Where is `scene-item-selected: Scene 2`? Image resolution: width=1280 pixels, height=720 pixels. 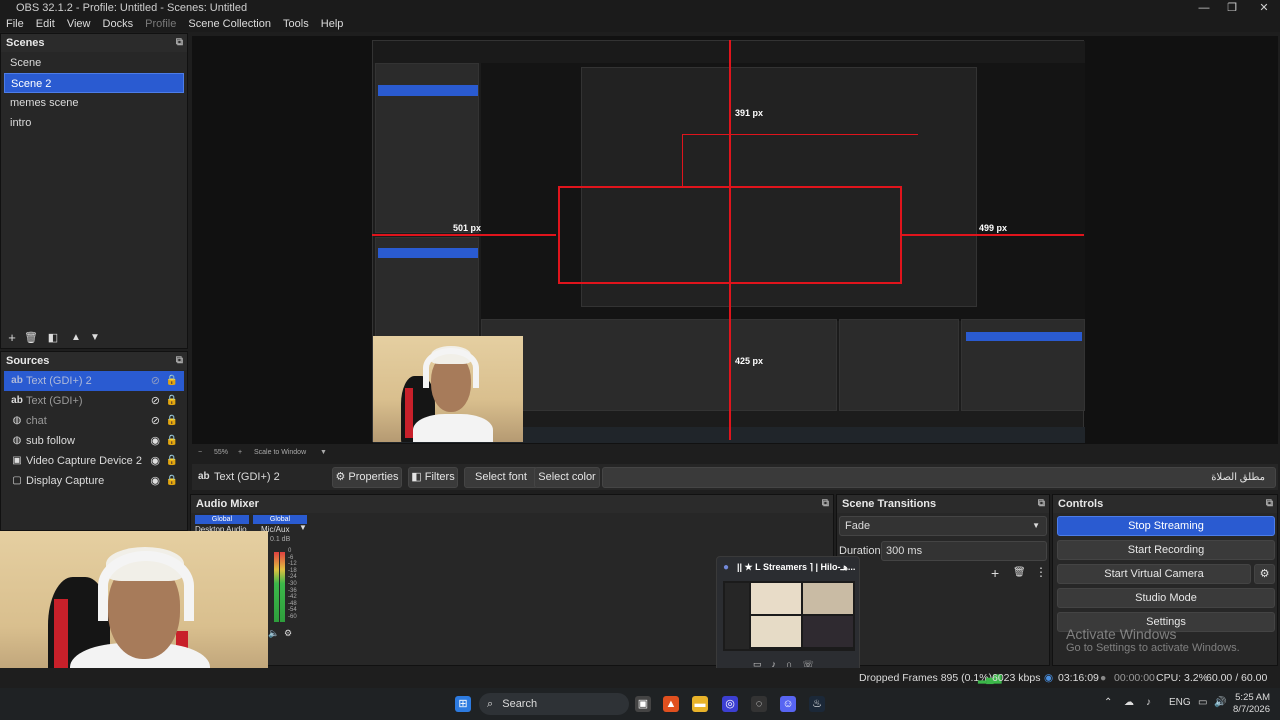 scene-item-selected: Scene 2 is located at coordinates (94, 83).